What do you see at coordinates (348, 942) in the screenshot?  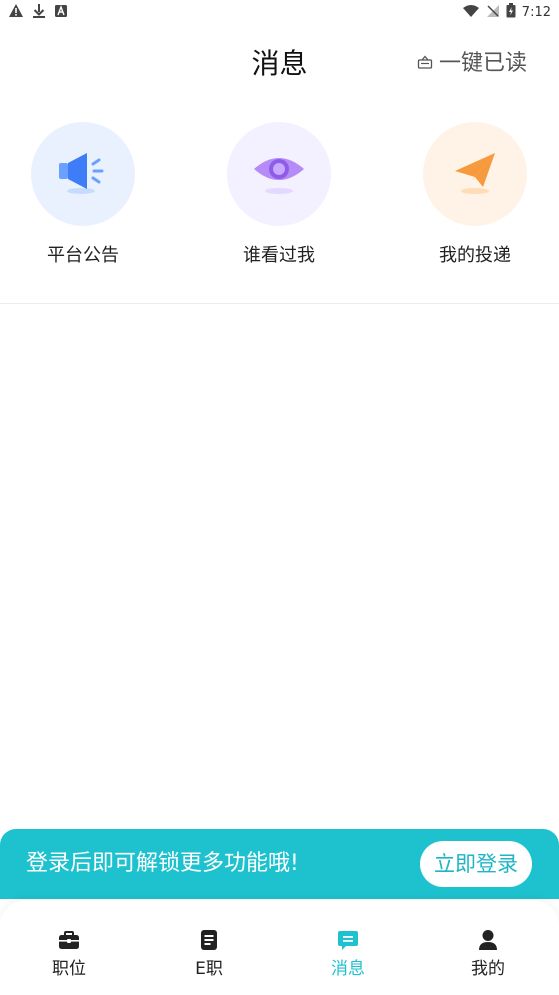 I see `message-icon` at bounding box center [348, 942].